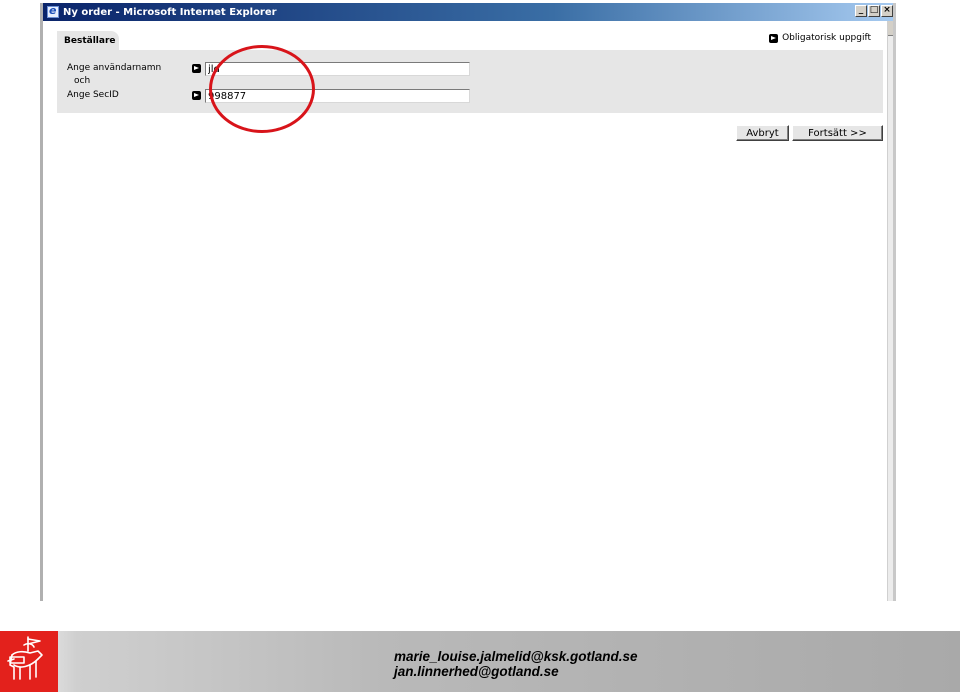 The width and height of the screenshot is (960, 696). I want to click on username-input, so click(337, 69).